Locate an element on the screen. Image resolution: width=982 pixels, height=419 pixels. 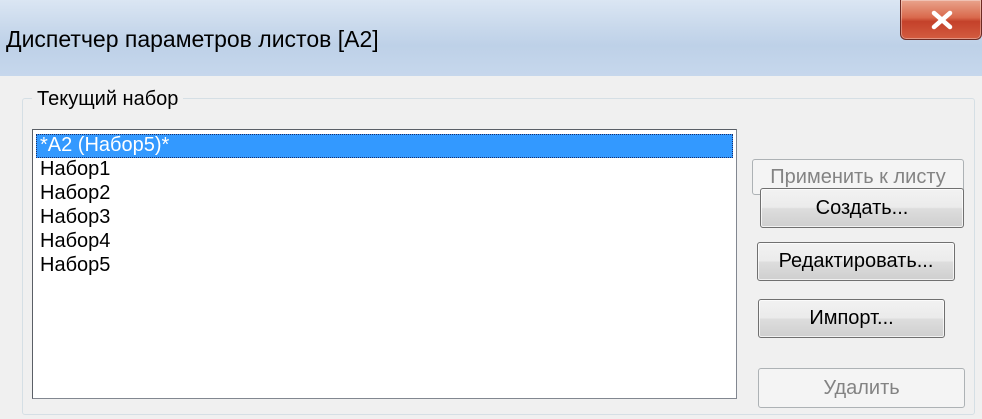
list-item: Набор1 is located at coordinates (384, 170).